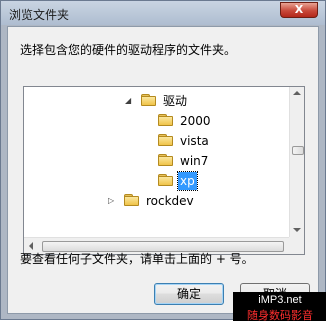 The image size is (326, 323). I want to click on close-icon: X, so click(299, 9).